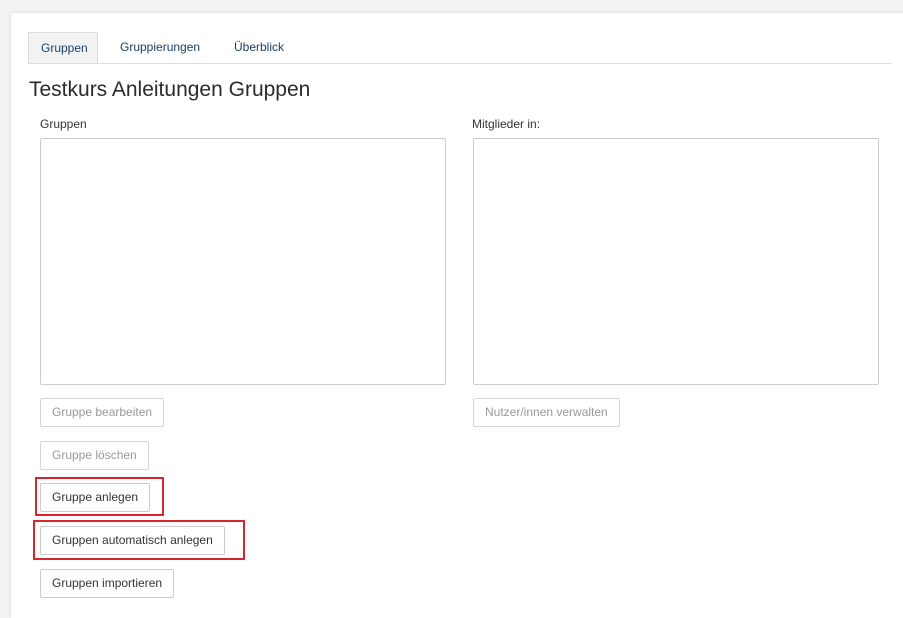  What do you see at coordinates (460, 48) in the screenshot?
I see `tab-bar: Gruppen Gruppierungen Überblick` at bounding box center [460, 48].